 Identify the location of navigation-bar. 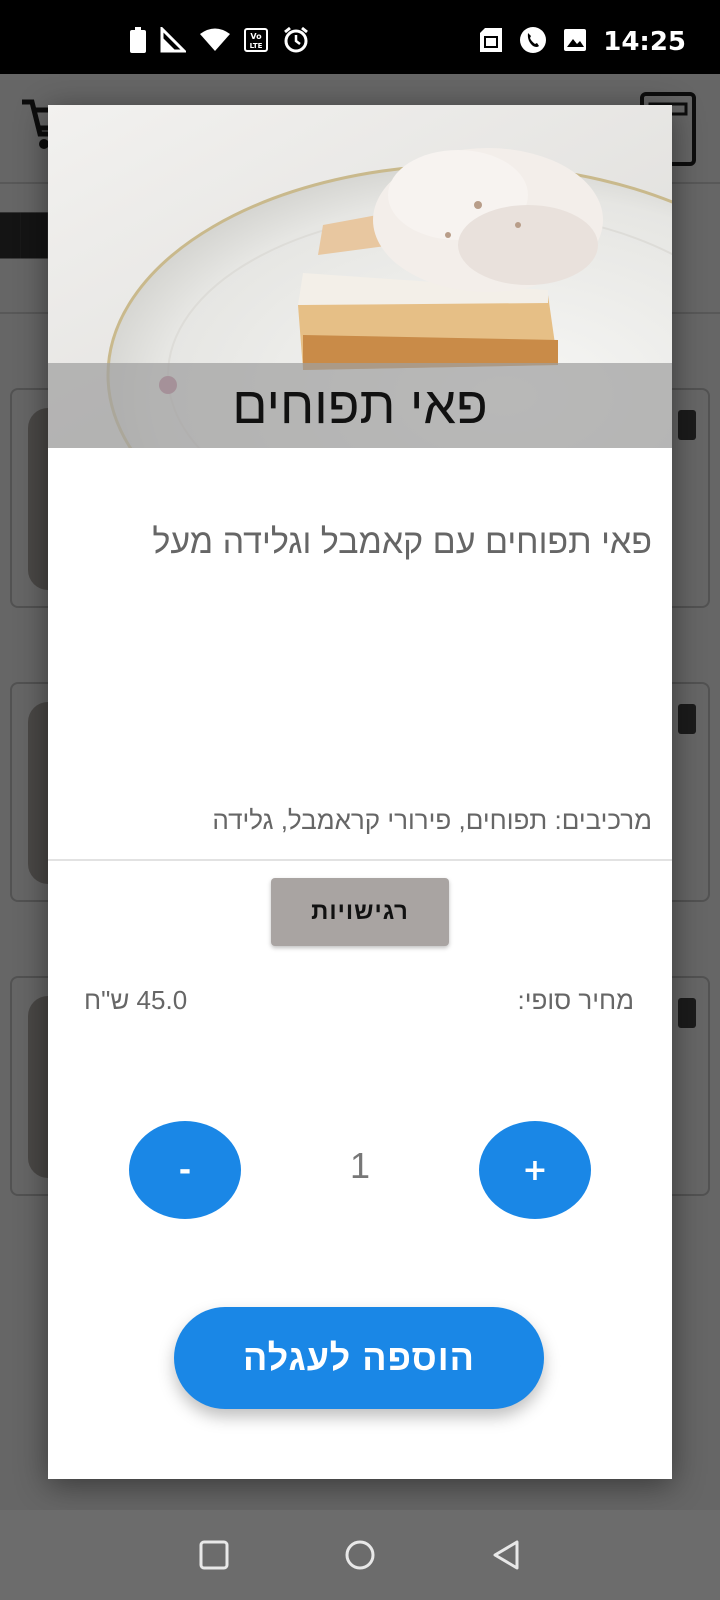
(360, 1555).